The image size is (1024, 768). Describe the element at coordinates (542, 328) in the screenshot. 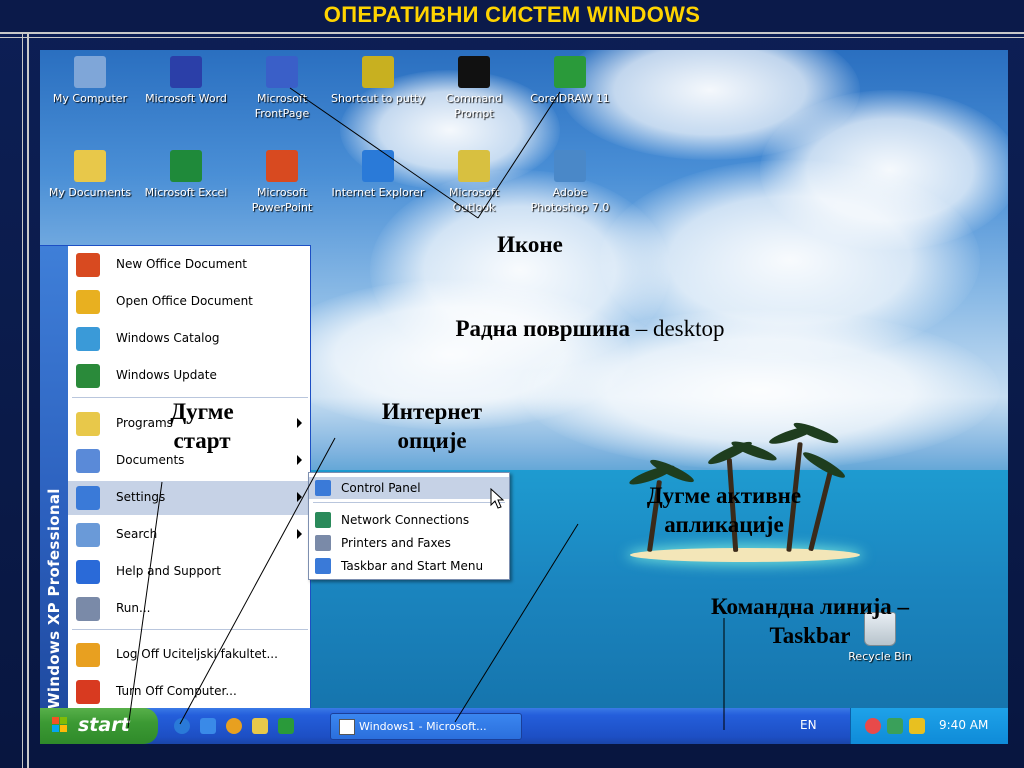

I see `annotation-desktop-prefix: Радна површина` at that location.